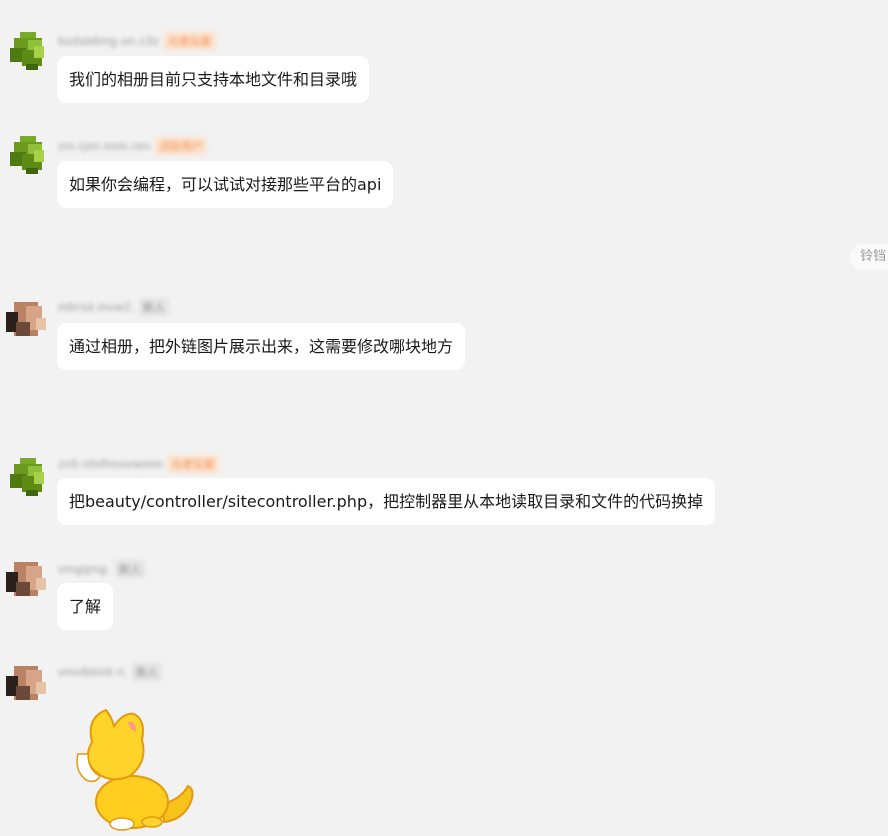 Image resolution: width=888 pixels, height=836 pixels. I want to click on message-meta: bsdsb6mg.on.c3z 元老玩家, so click(137, 41).